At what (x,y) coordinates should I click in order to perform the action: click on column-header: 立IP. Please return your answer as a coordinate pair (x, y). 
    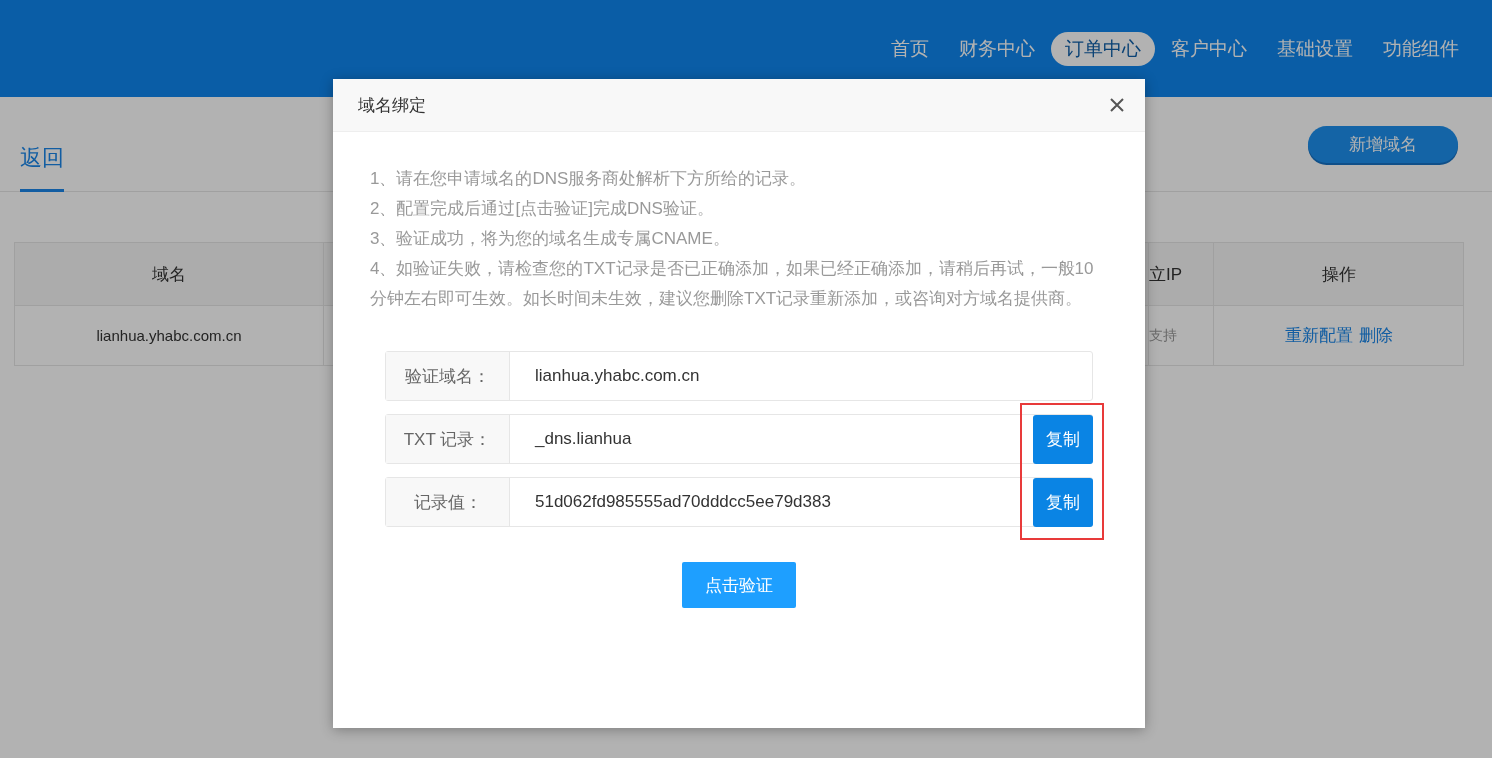
    Looking at the image, I should click on (1166, 274).